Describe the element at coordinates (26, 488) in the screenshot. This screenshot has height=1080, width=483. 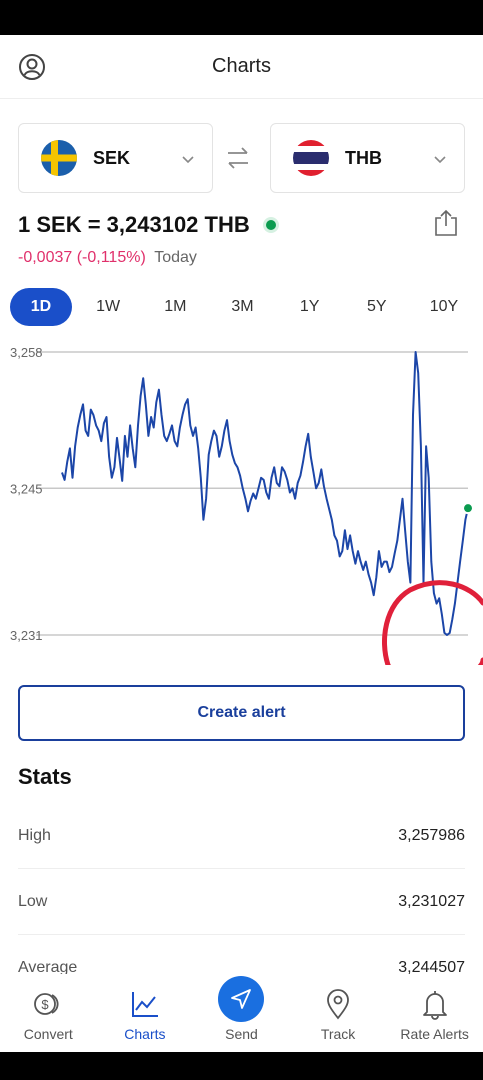
I see `y-tick-label: 3,245` at that location.